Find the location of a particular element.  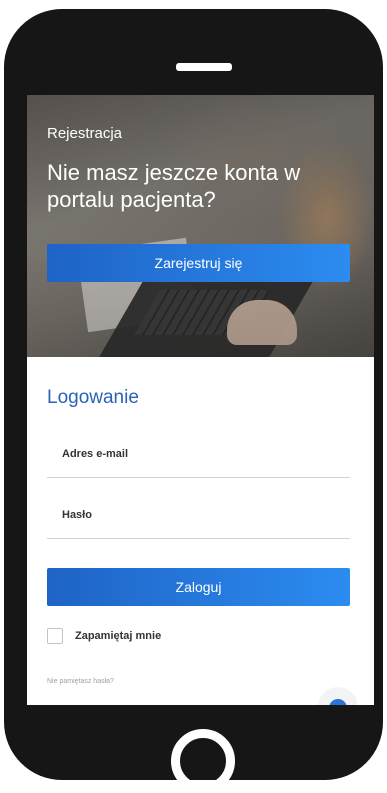

remember-label: Zapamiętaj mnie is located at coordinates (118, 636).